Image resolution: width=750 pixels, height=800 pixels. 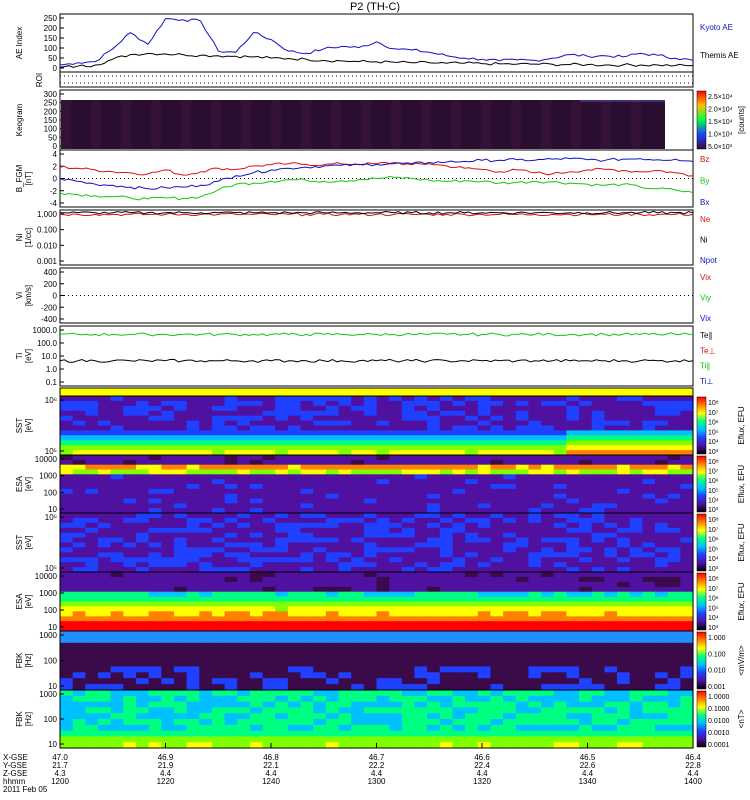 I want to click on ti-te-line, so click(x=376, y=334).